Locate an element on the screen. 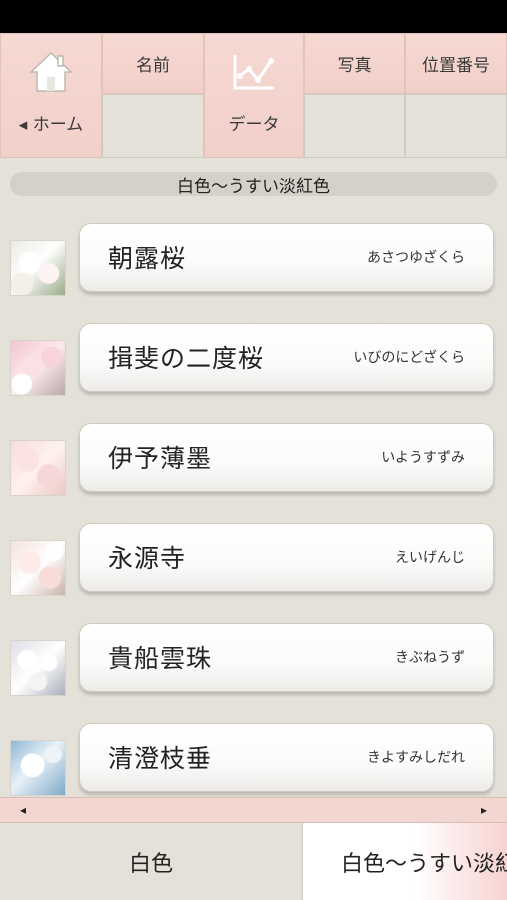 The width and height of the screenshot is (507, 900). cultivar-name: 伊予薄墨 is located at coordinates (160, 458).